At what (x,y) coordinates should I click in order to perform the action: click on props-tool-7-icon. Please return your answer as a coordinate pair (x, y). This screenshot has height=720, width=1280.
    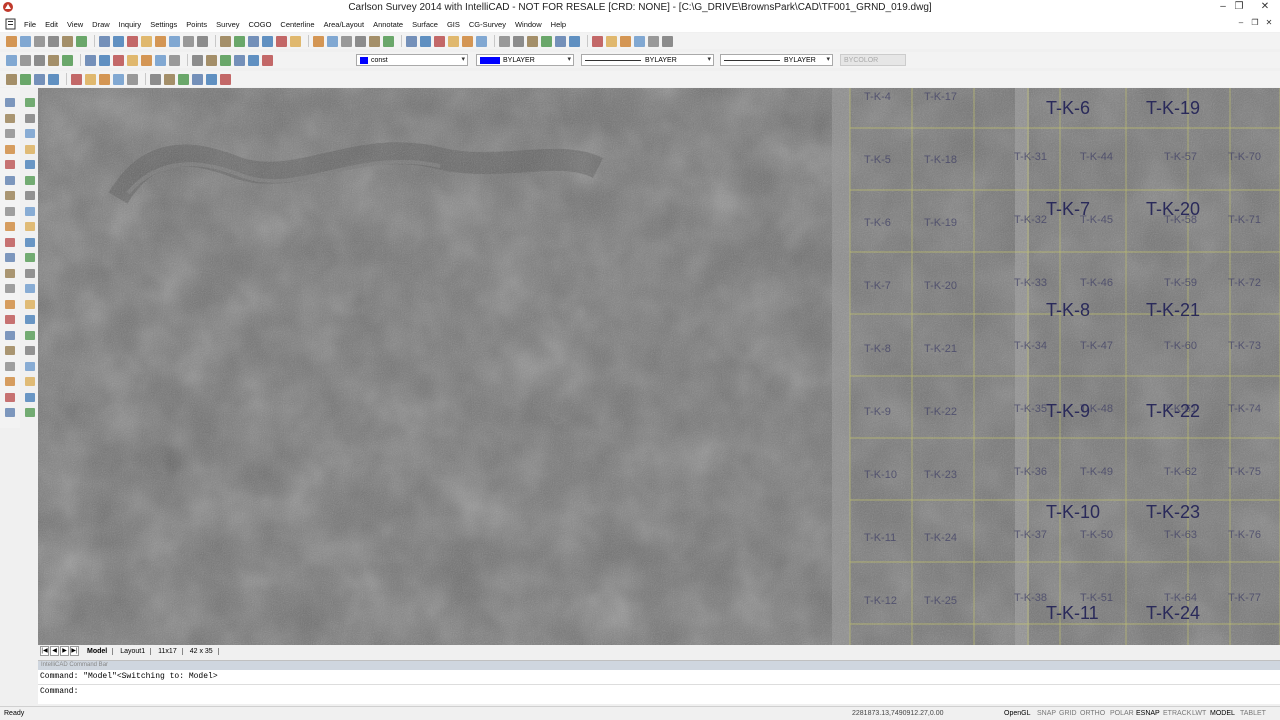
    Looking at the image, I should click on (104, 60).